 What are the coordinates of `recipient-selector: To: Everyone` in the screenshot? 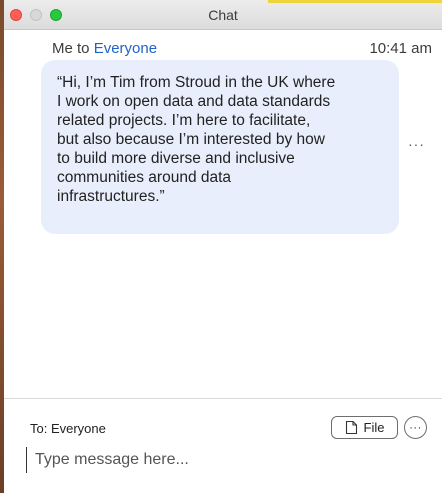 It's located at (68, 428).